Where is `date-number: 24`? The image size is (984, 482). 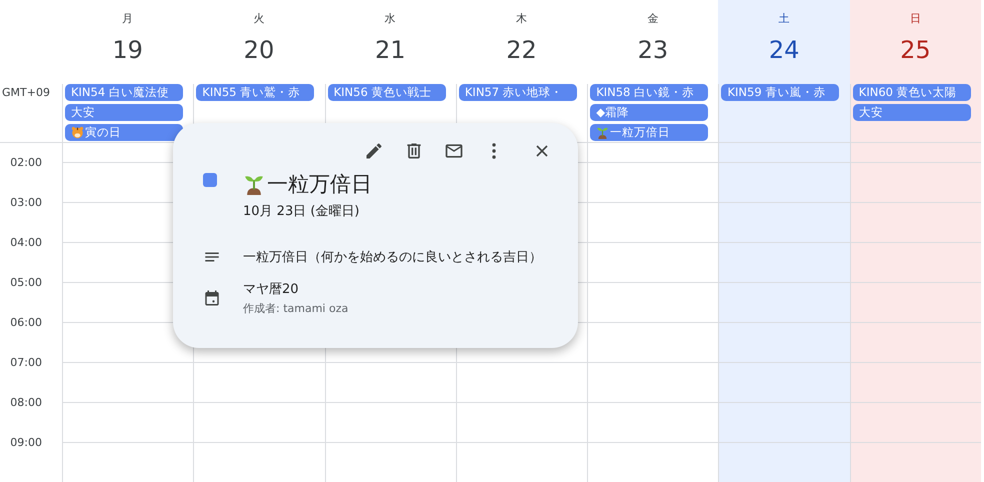
date-number: 24 is located at coordinates (784, 50).